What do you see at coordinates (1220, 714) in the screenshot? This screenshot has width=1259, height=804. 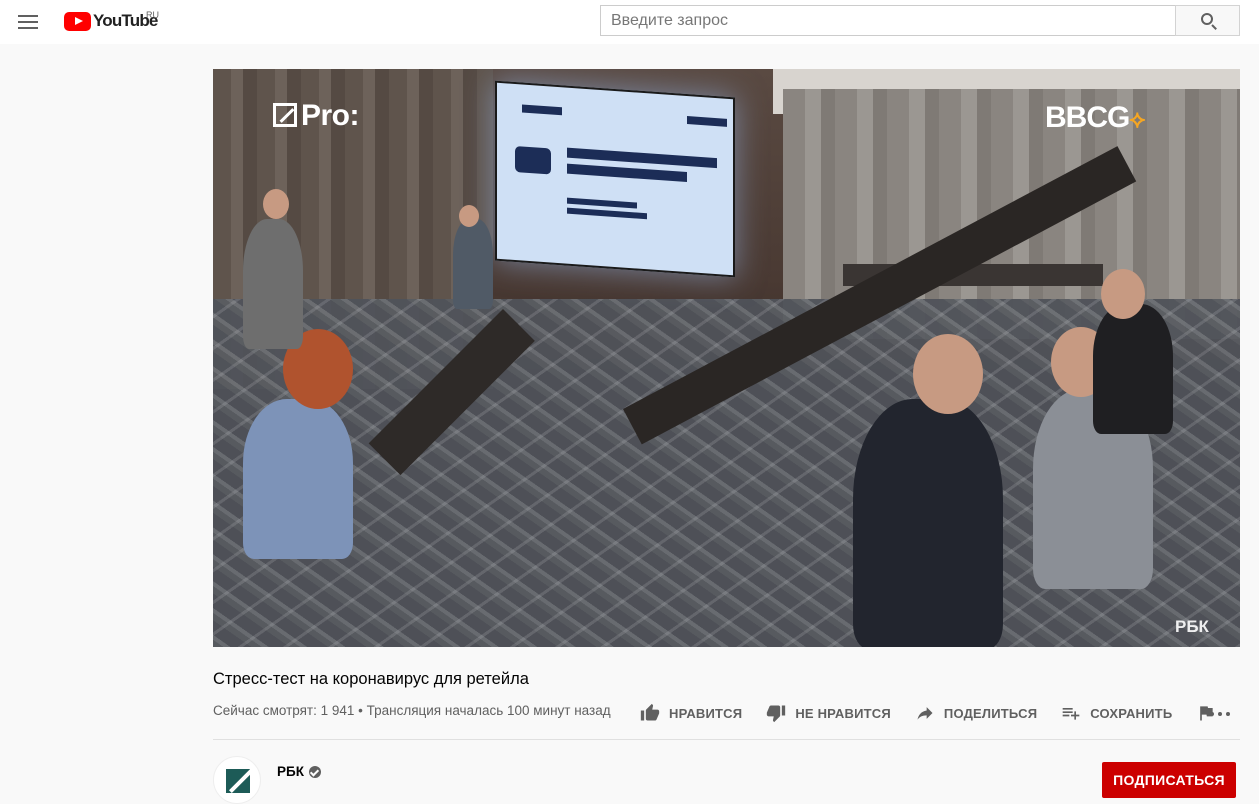 I see `more-options-icon` at bounding box center [1220, 714].